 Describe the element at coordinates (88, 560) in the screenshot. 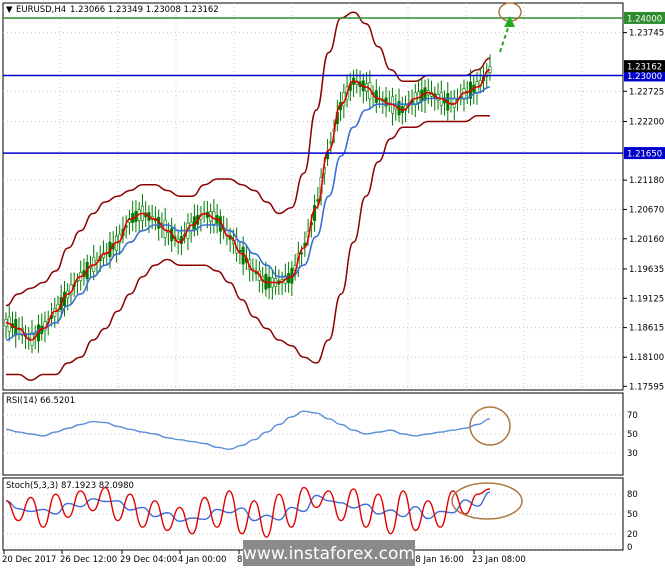

I see `time-tick-label: 26 Dec 12:00` at that location.